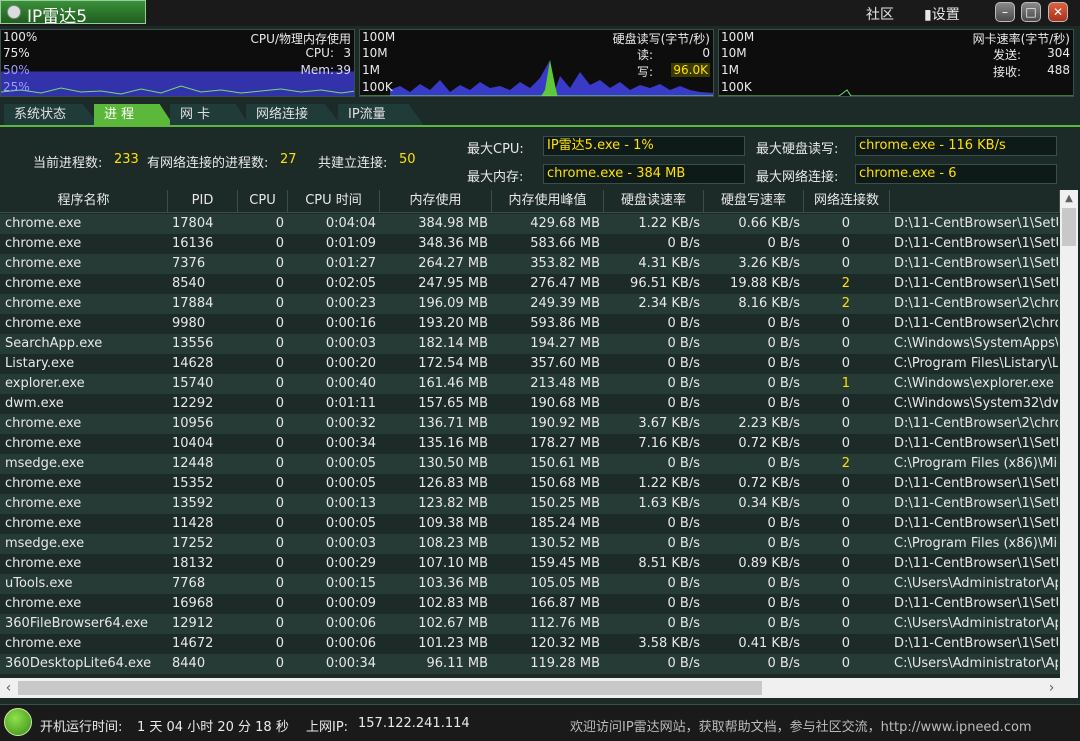 This screenshot has height=741, width=1080. I want to click on header-col-net-conn: 网络连接数, so click(847, 201).